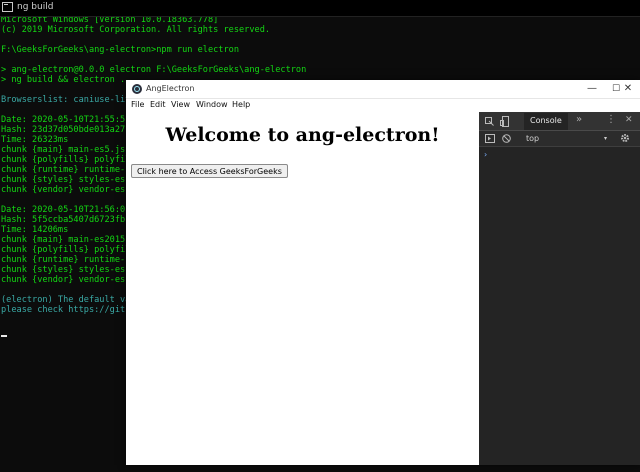 This screenshot has width=640, height=472. I want to click on menu-window: Window, so click(212, 104).